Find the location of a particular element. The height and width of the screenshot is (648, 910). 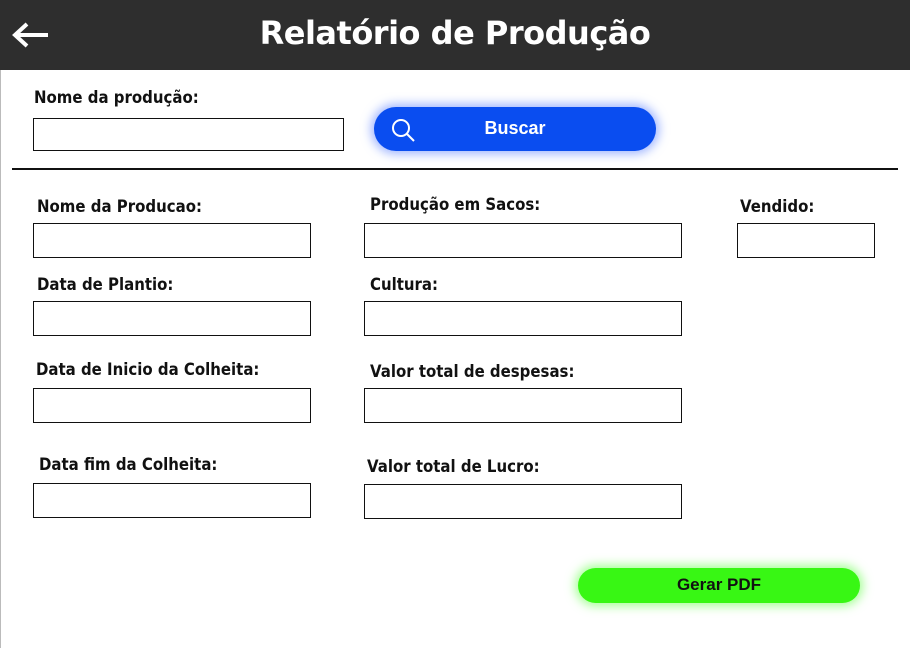

nome-producao-field is located at coordinates (172, 240).